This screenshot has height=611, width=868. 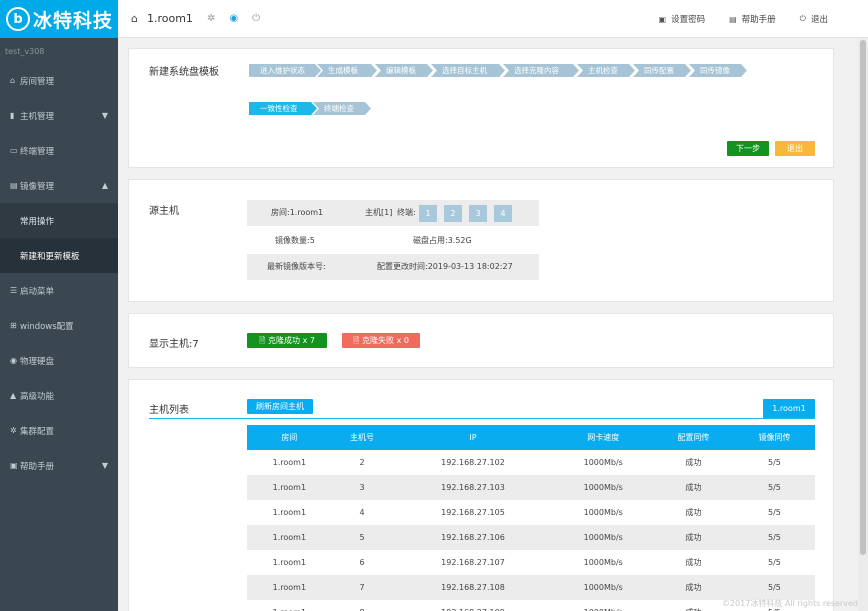 What do you see at coordinates (442, 240) in the screenshot?
I see `disk-usage: 磁盘占用:3.52G` at bounding box center [442, 240].